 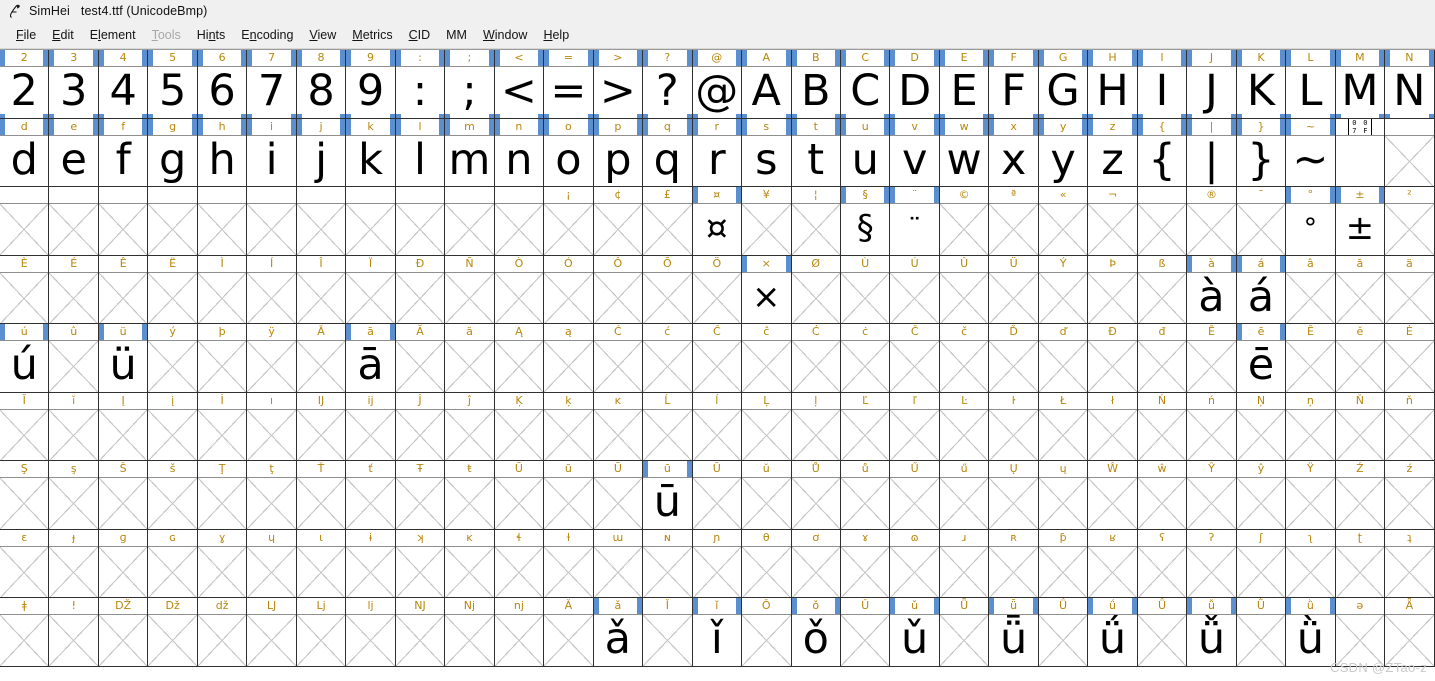 I want to click on menu-item-help: Help, so click(x=556, y=36).